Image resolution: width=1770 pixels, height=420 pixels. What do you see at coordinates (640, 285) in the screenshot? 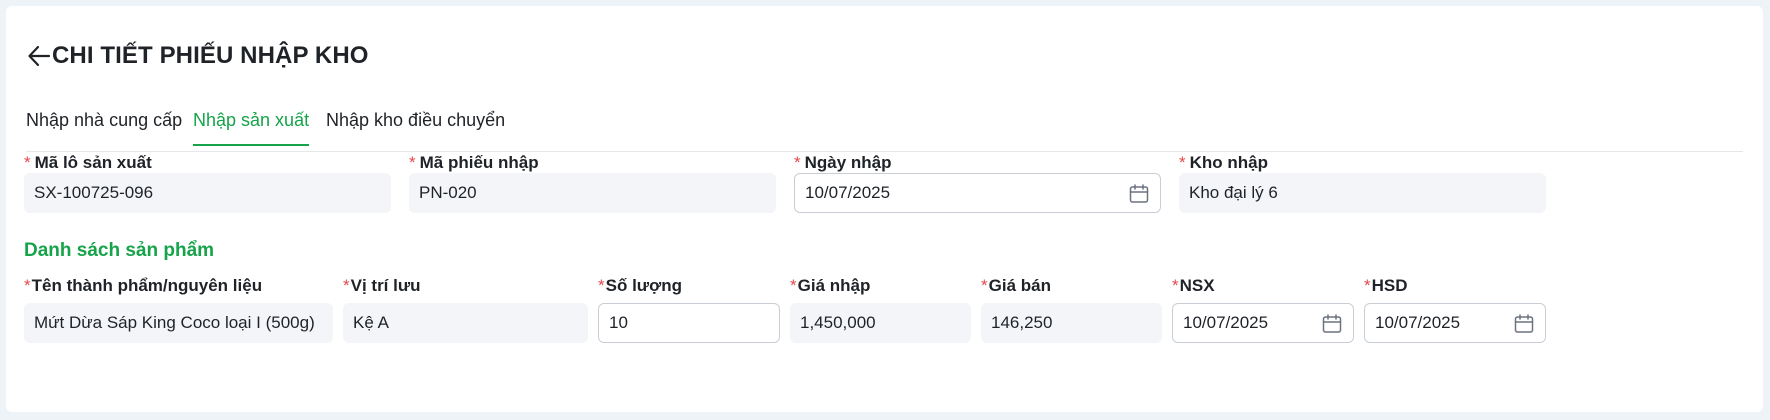
I see `col-quantity-label: *Số lượng` at bounding box center [640, 285].